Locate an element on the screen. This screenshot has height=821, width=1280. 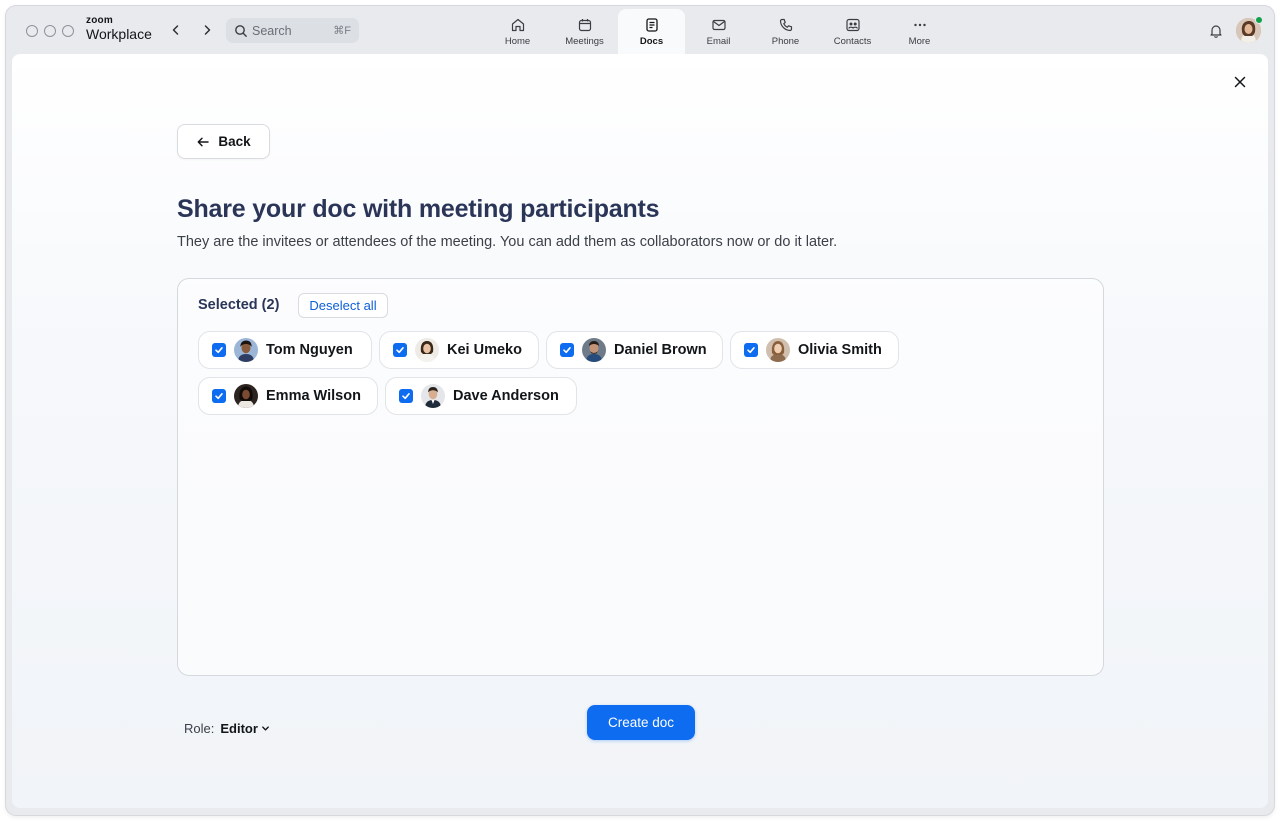
back-button-label: Back is located at coordinates (234, 141).